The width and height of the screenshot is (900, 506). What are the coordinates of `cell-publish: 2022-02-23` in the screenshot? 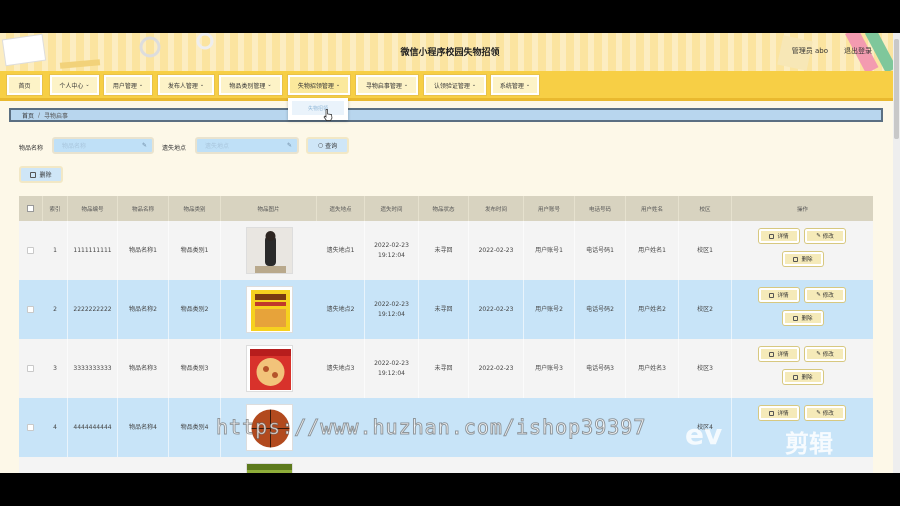 It's located at (496, 368).